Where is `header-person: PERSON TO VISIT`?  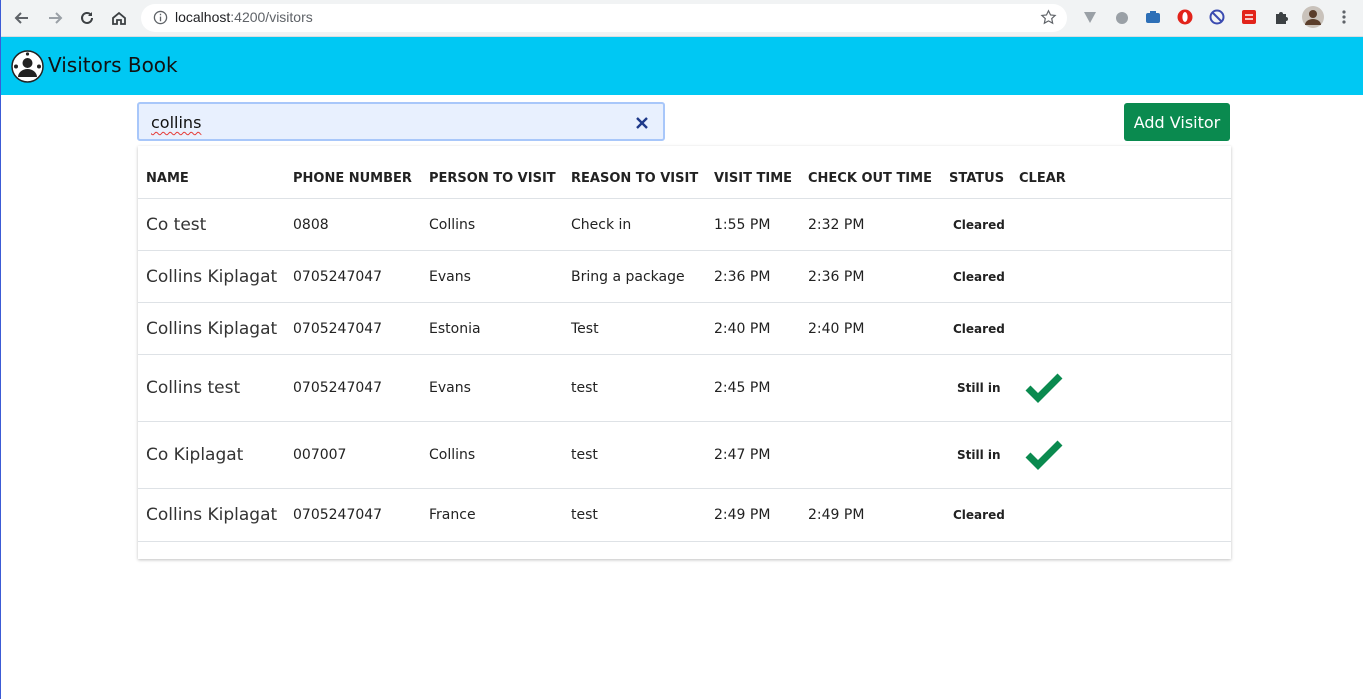 header-person: PERSON TO VISIT is located at coordinates (492, 178).